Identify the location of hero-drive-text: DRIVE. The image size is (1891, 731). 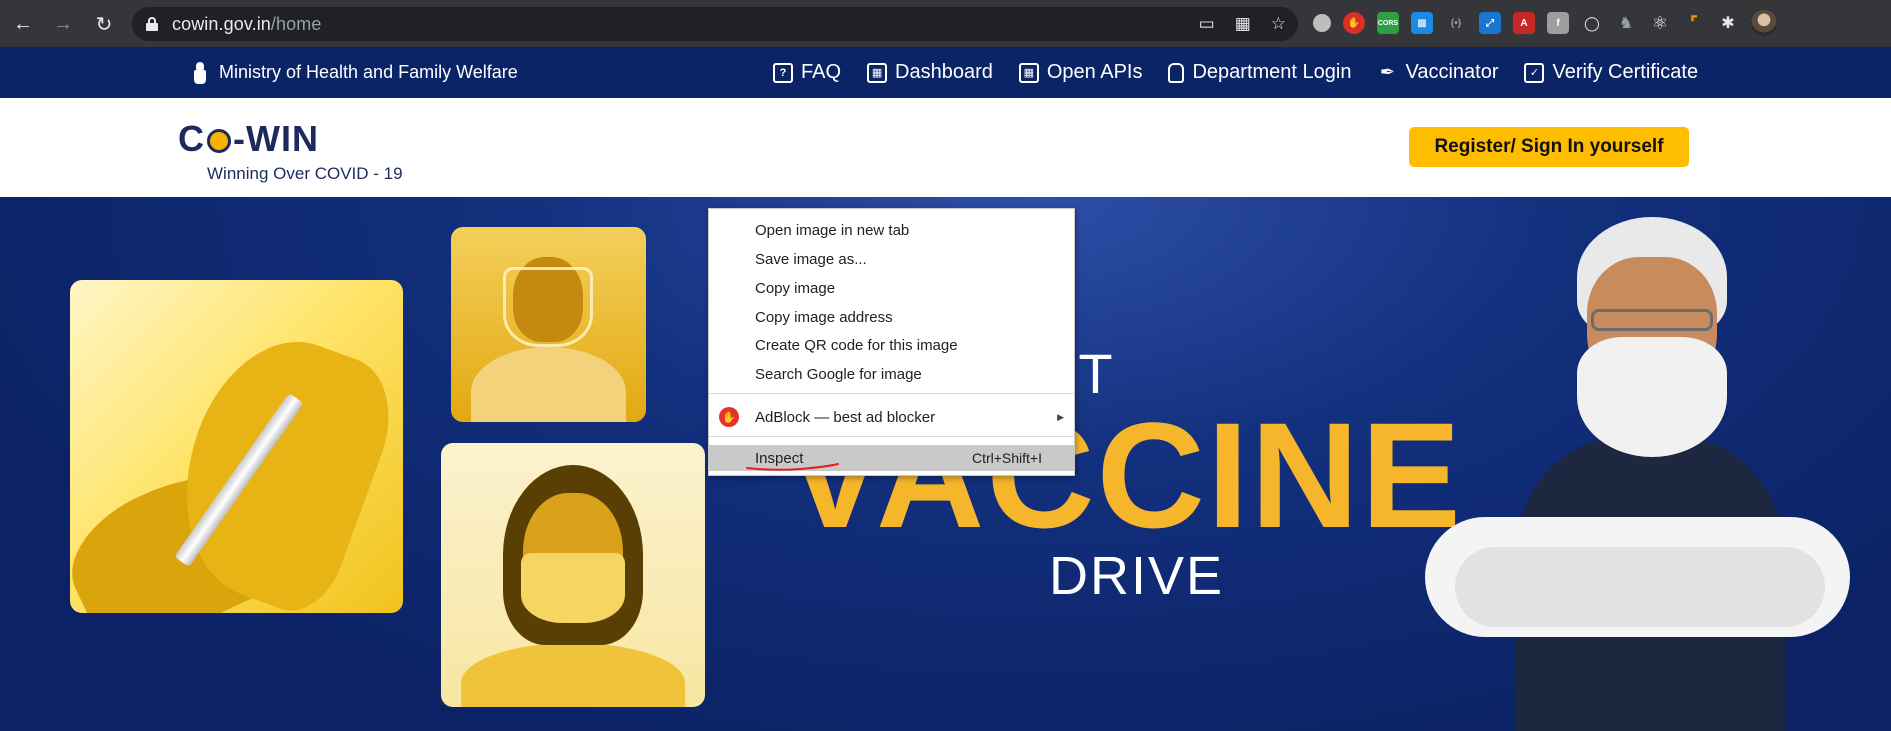
(1137, 576).